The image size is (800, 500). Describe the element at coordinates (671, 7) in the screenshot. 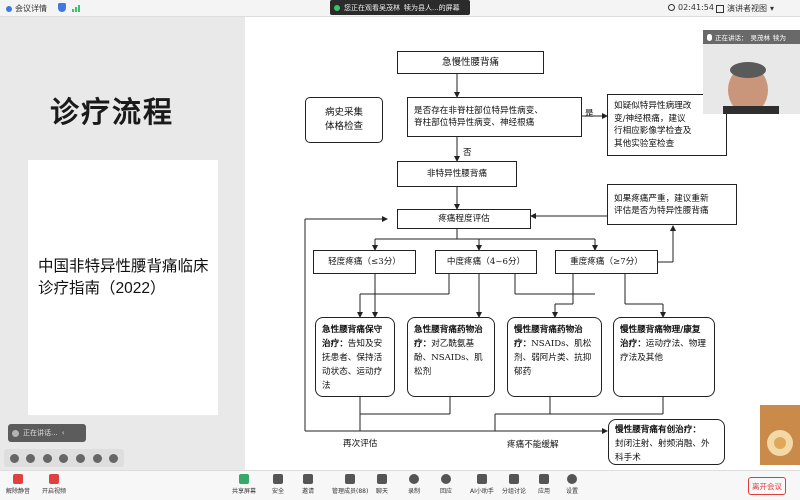

I see `clock-icon` at that location.